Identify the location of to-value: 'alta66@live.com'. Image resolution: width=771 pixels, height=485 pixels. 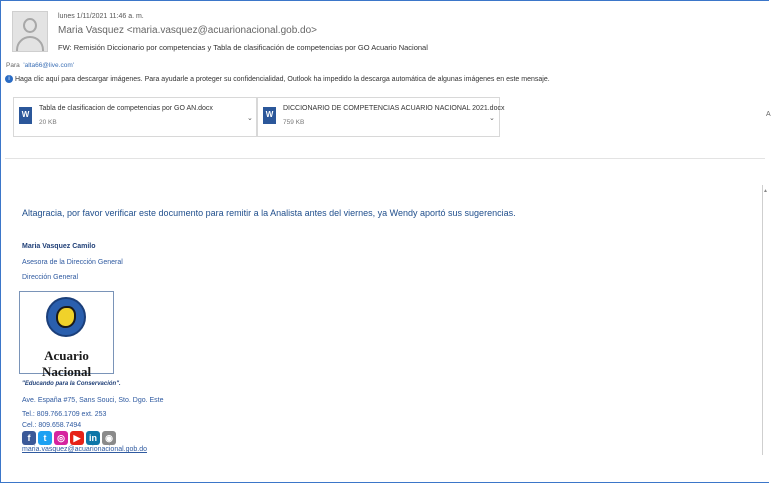
(48, 65).